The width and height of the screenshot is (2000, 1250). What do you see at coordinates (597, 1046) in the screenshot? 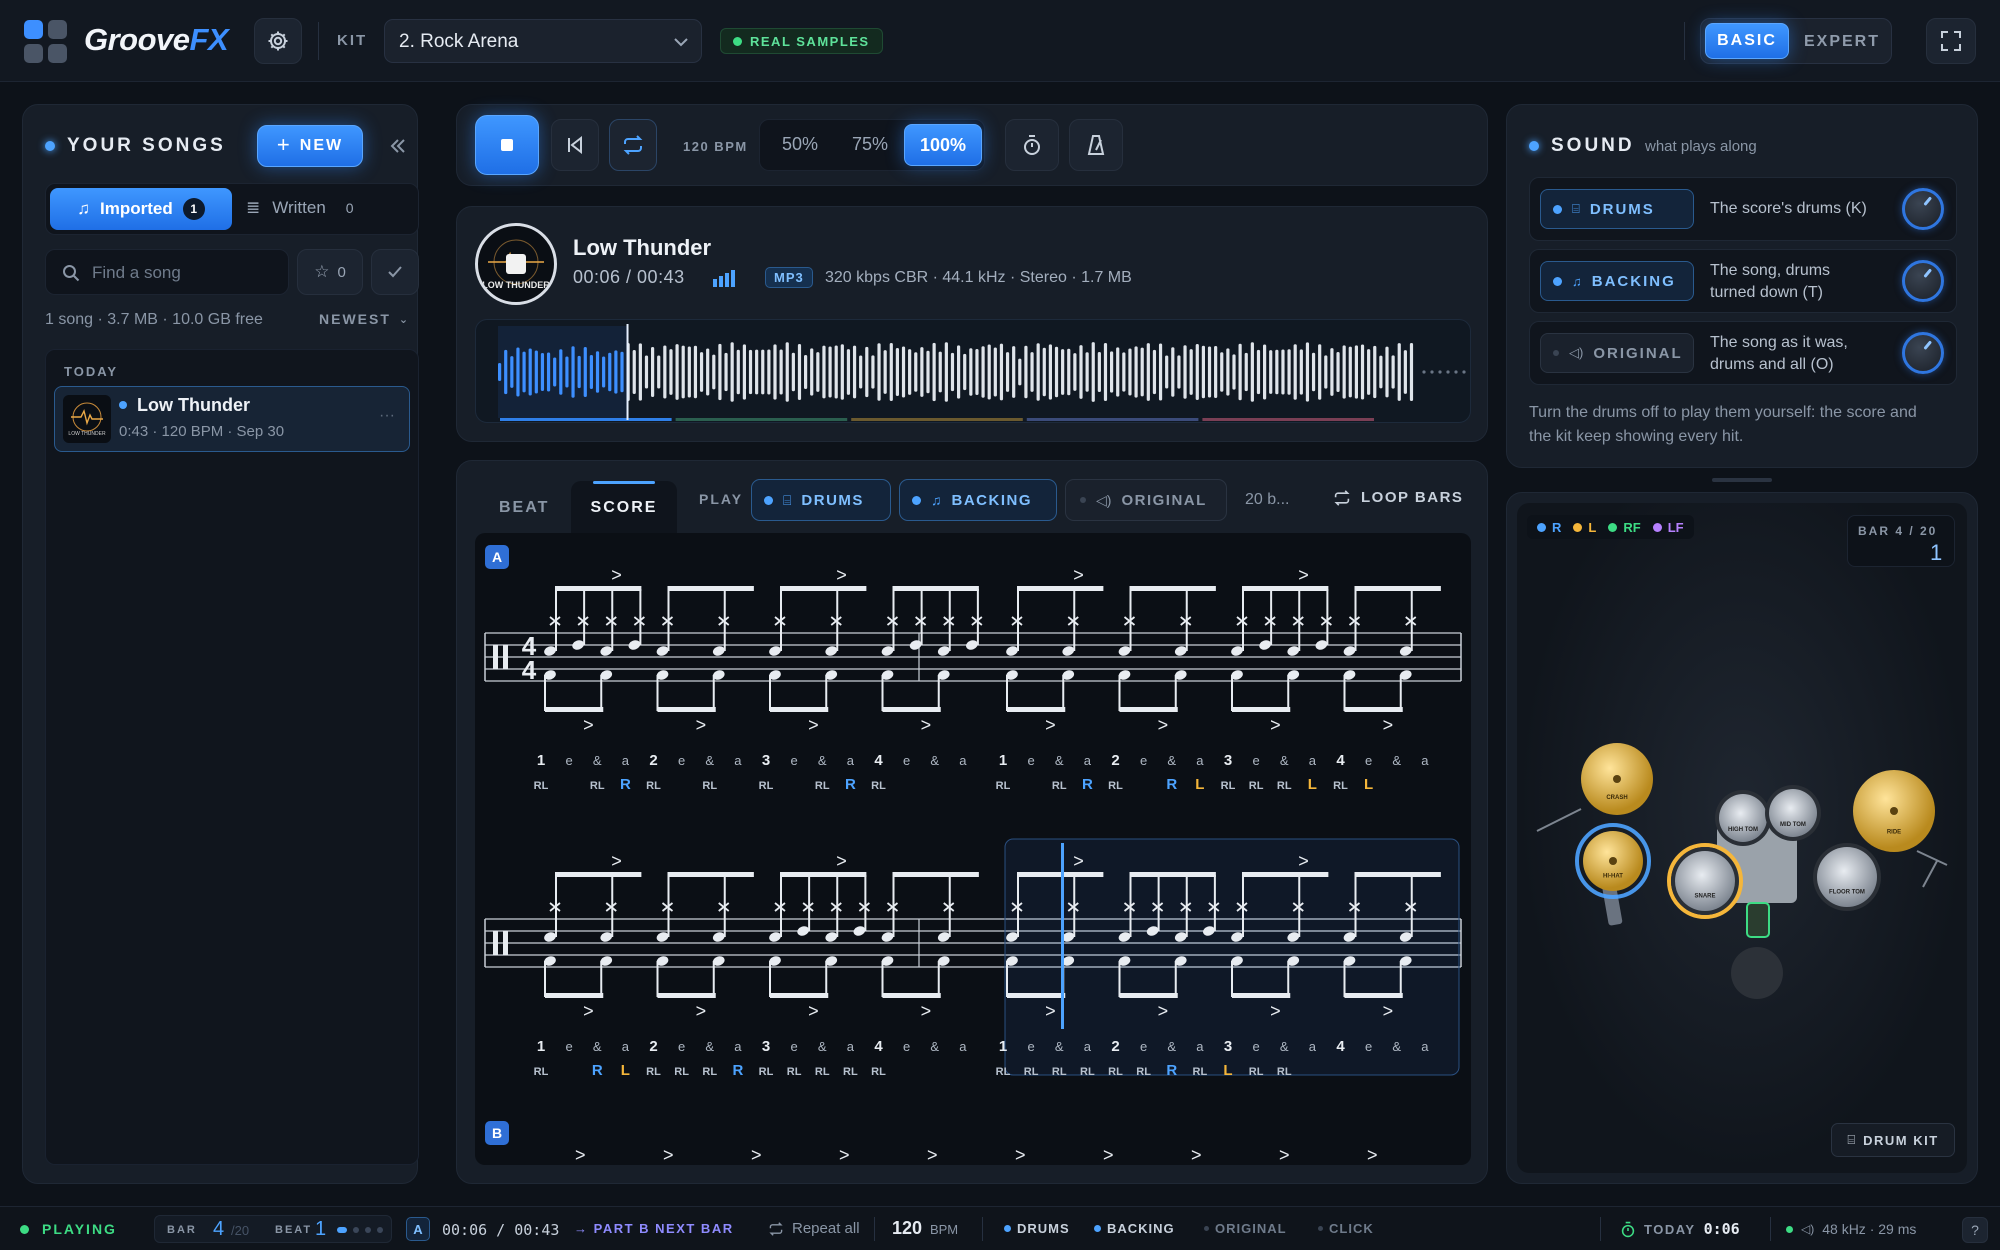
I see `beat-count: &` at bounding box center [597, 1046].